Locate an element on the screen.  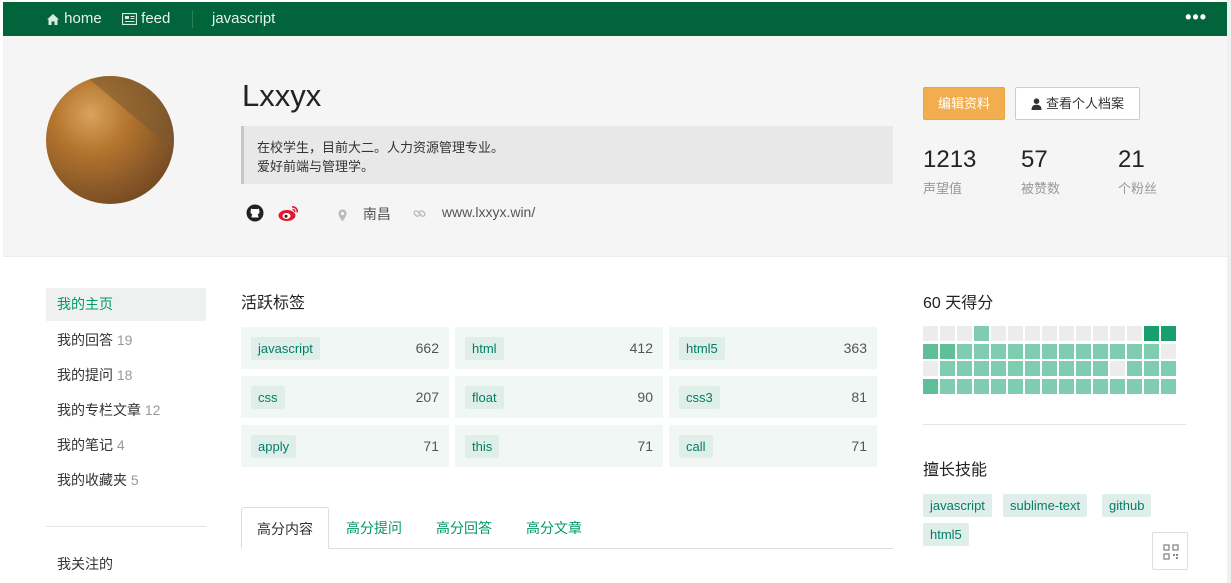
view-profile-button: 查看个人档案 is located at coordinates (1077, 103).